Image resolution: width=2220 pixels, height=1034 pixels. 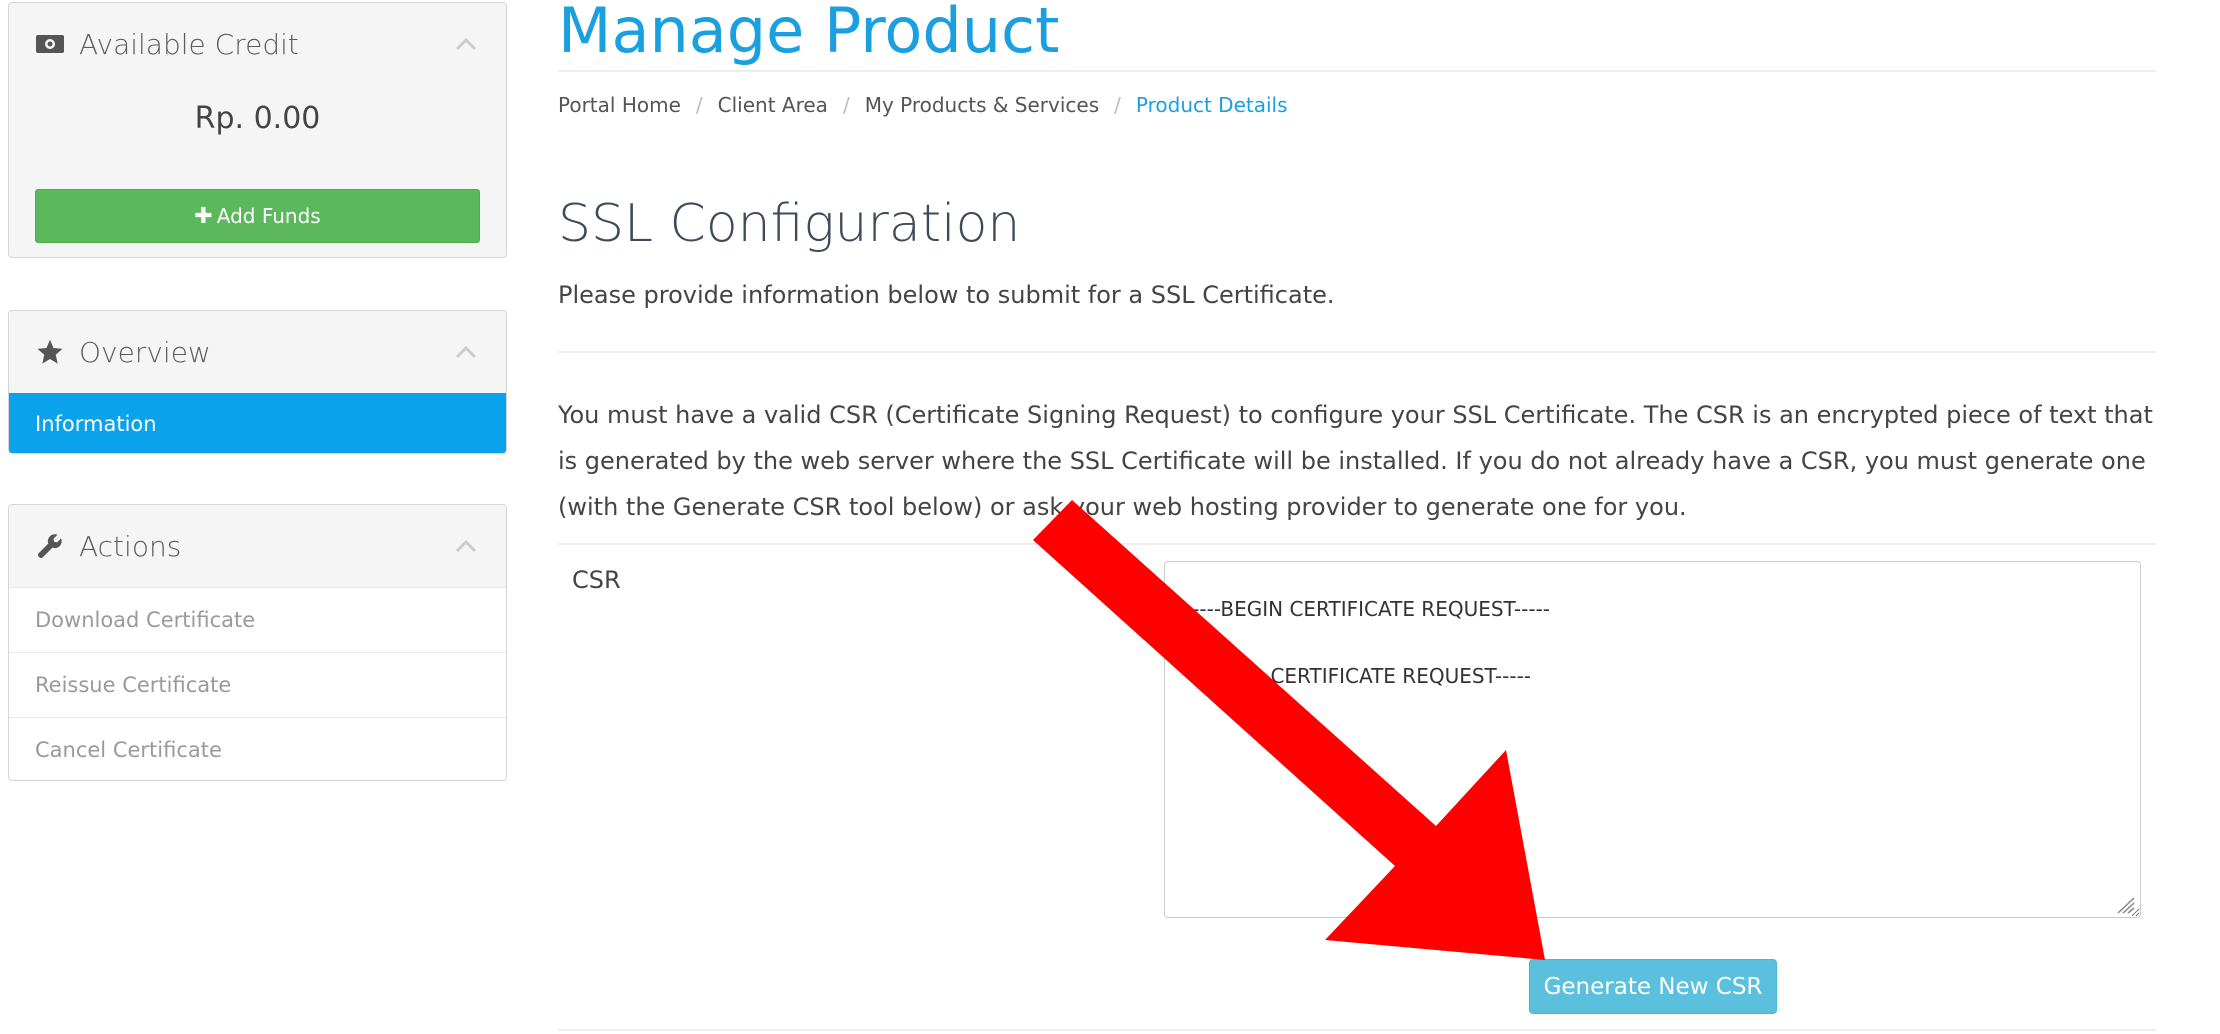 What do you see at coordinates (257, 423) in the screenshot?
I see `sidebar-item-information: Information` at bounding box center [257, 423].